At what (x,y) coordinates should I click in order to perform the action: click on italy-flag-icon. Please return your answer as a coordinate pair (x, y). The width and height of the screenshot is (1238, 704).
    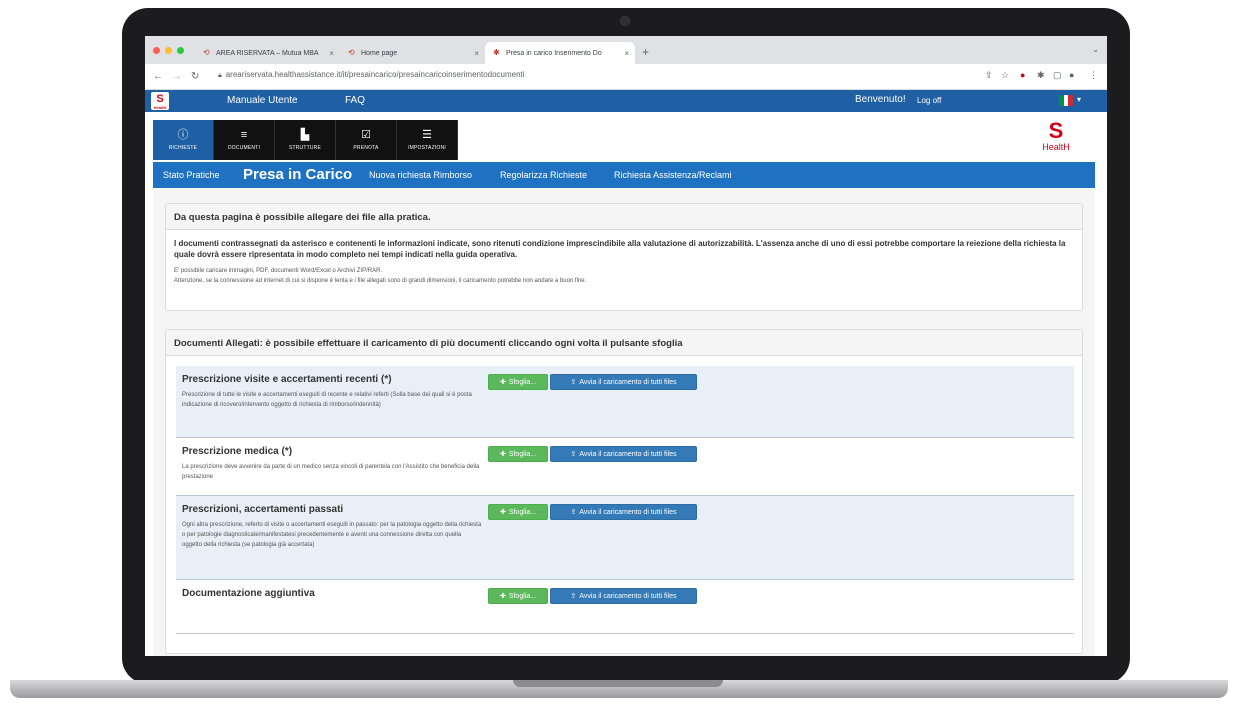
    Looking at the image, I should click on (1066, 100).